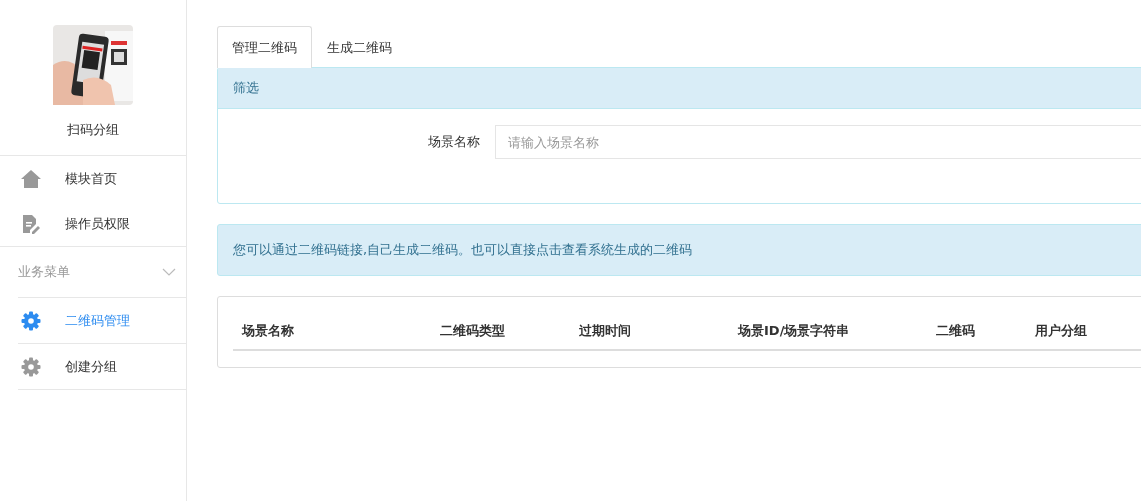 This screenshot has width=1141, height=501. Describe the element at coordinates (679, 88) in the screenshot. I see `panel-title: 筛选` at that location.